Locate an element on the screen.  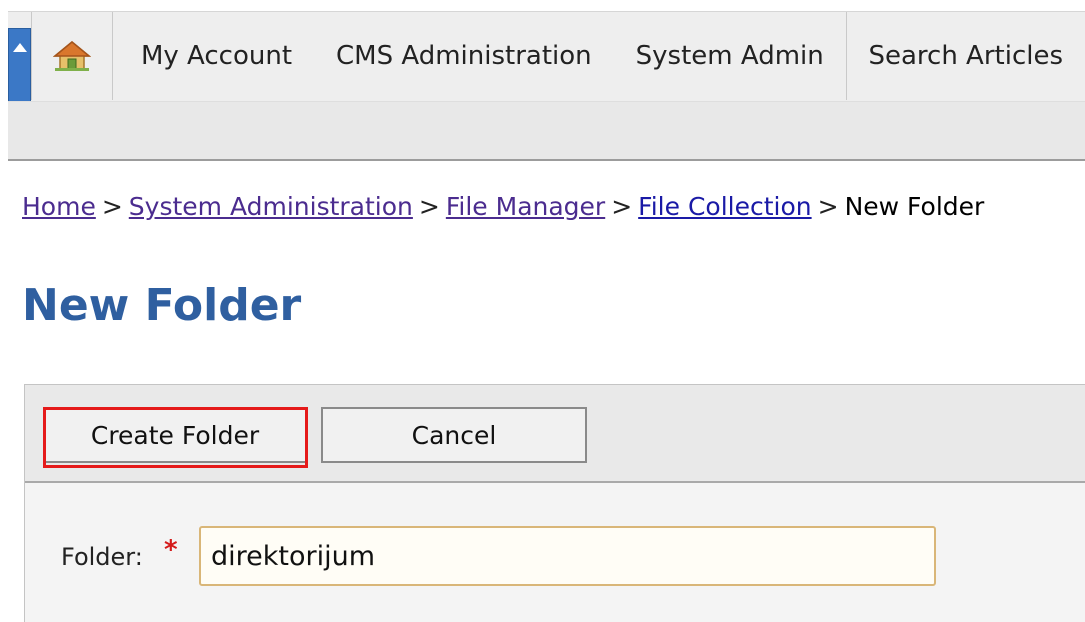
nav-home-button is located at coordinates (72, 56).